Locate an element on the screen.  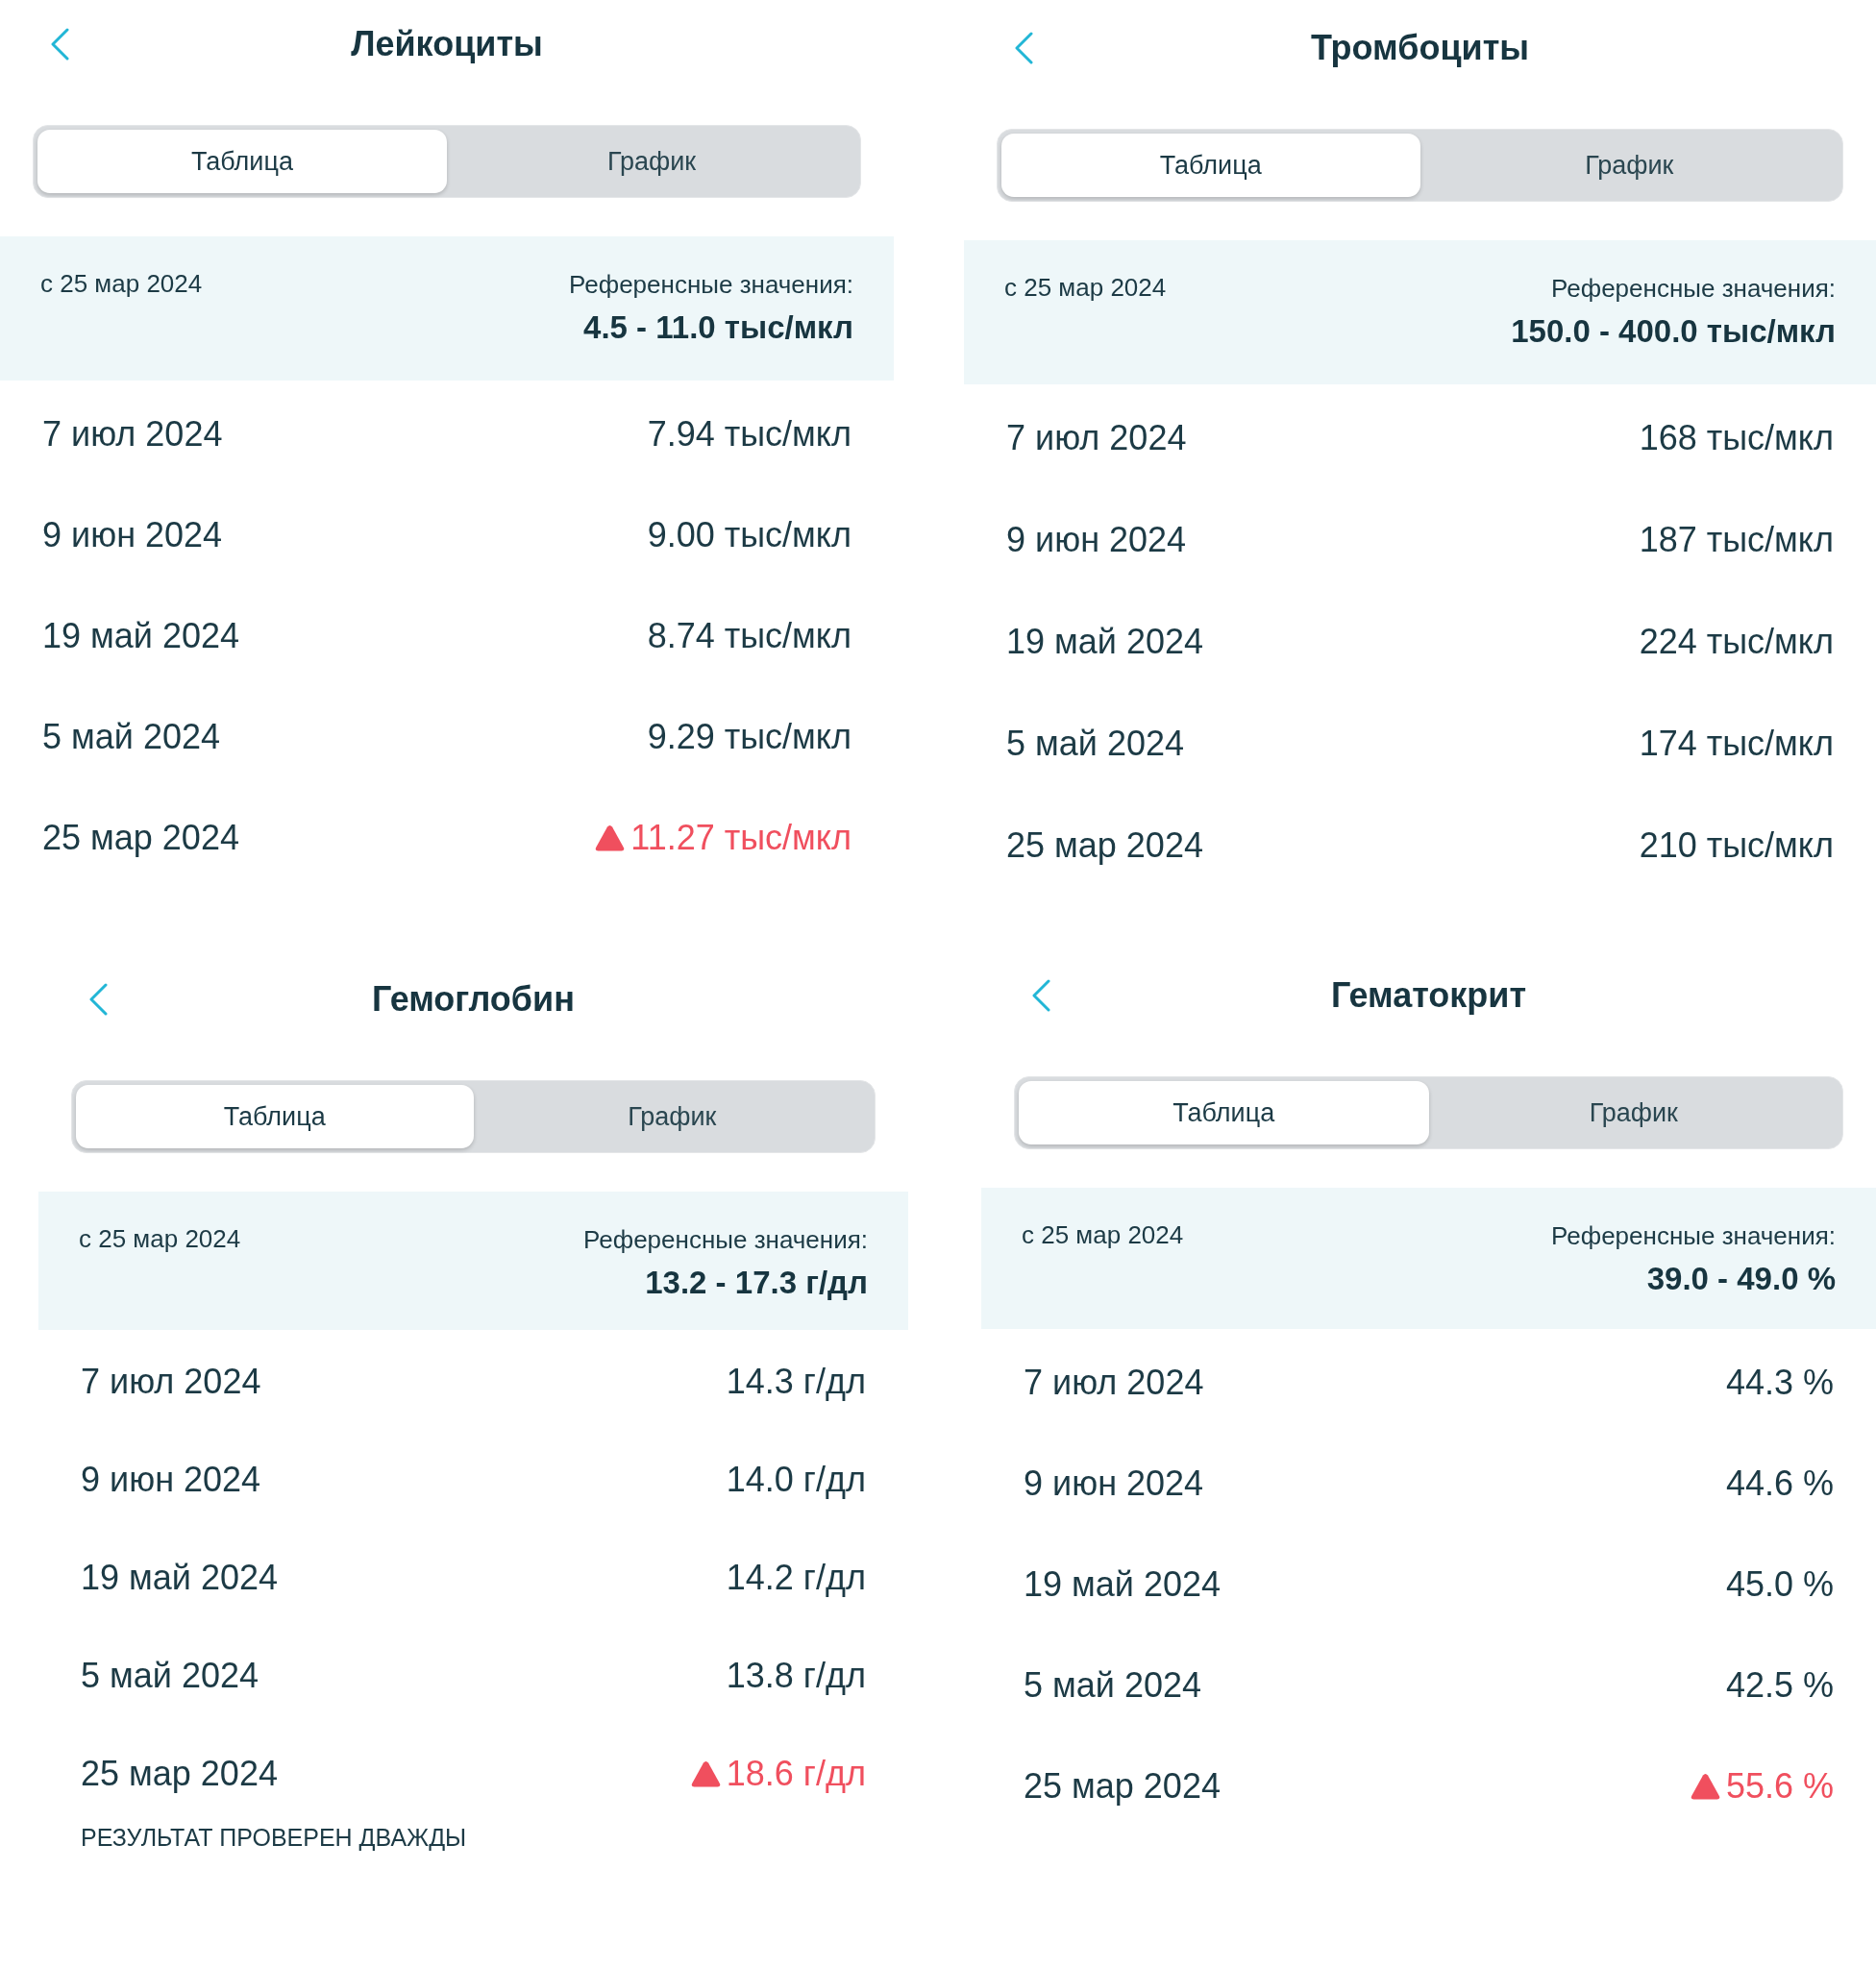
value-text: 224 тыс/мкл is located at coordinates (1736, 642).